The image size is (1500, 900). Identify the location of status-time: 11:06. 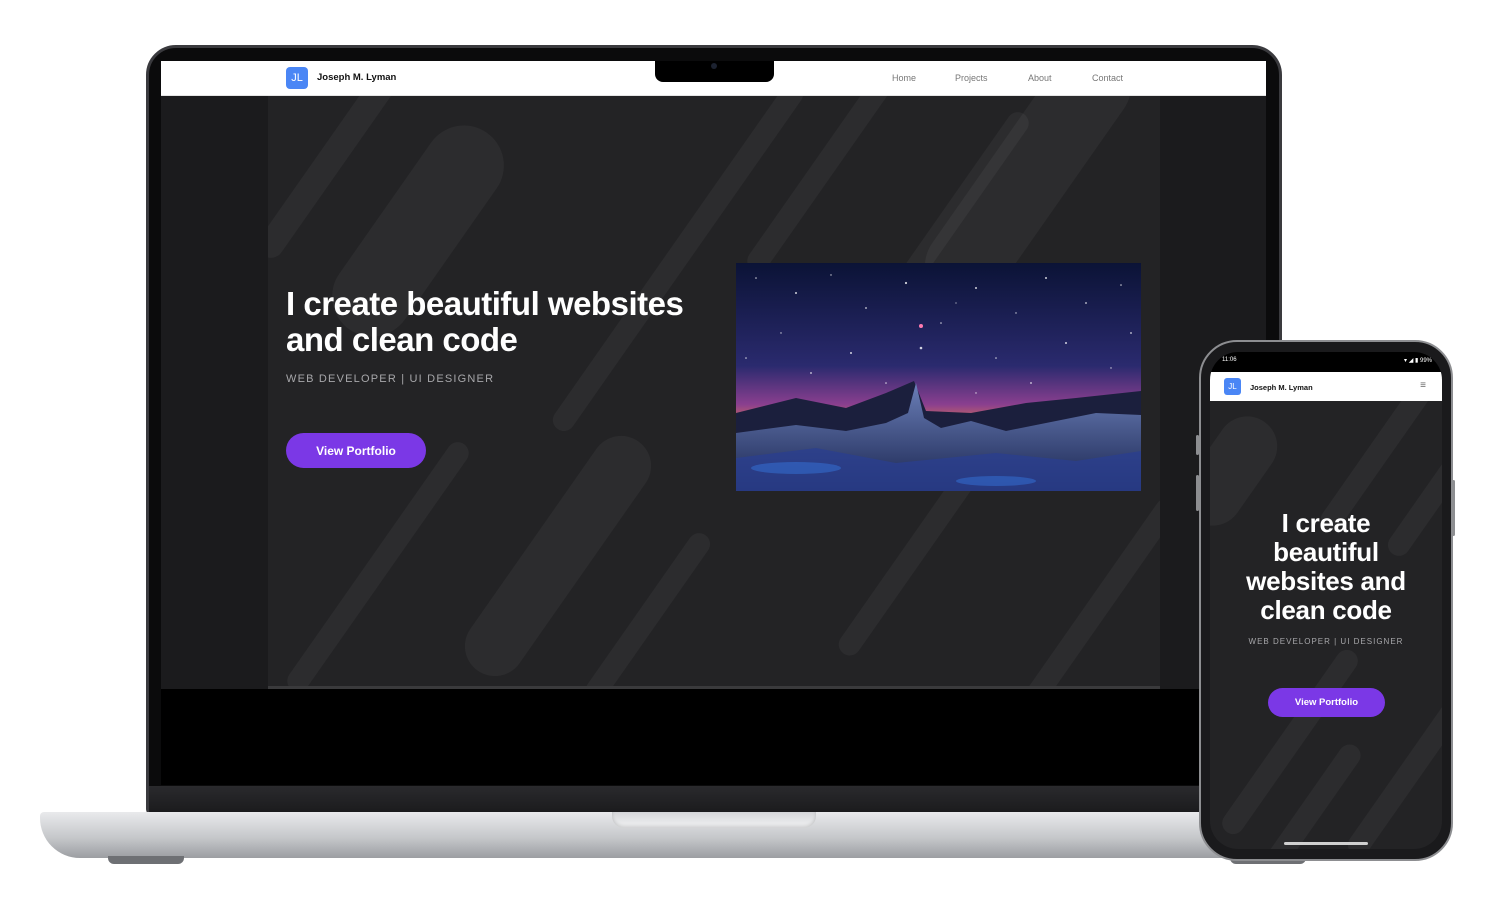
(1229, 360).